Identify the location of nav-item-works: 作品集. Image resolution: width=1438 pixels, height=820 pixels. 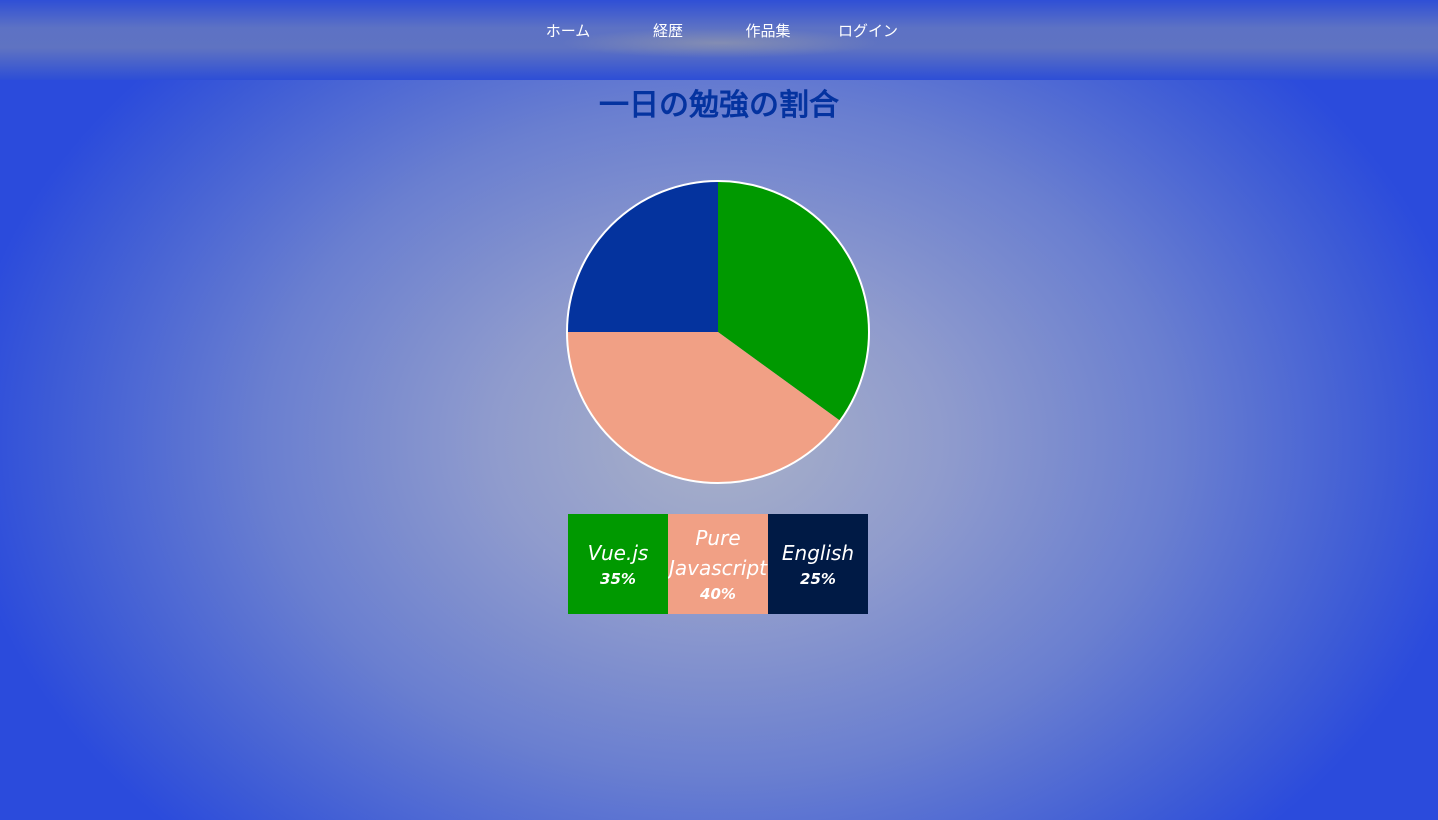
(768, 31).